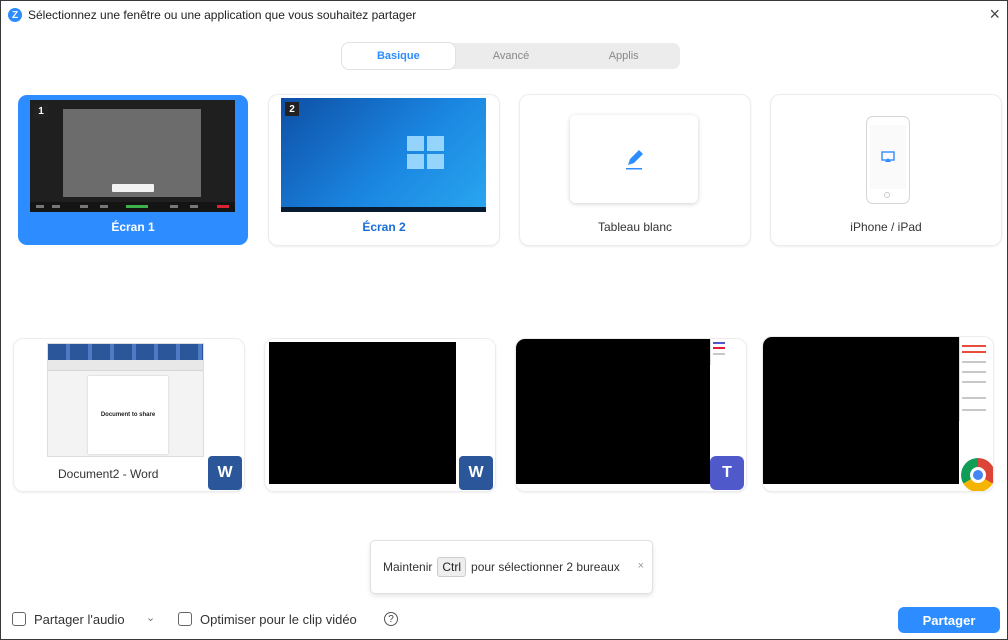  Describe the element at coordinates (887, 195) in the screenshot. I see `home-button` at that location.